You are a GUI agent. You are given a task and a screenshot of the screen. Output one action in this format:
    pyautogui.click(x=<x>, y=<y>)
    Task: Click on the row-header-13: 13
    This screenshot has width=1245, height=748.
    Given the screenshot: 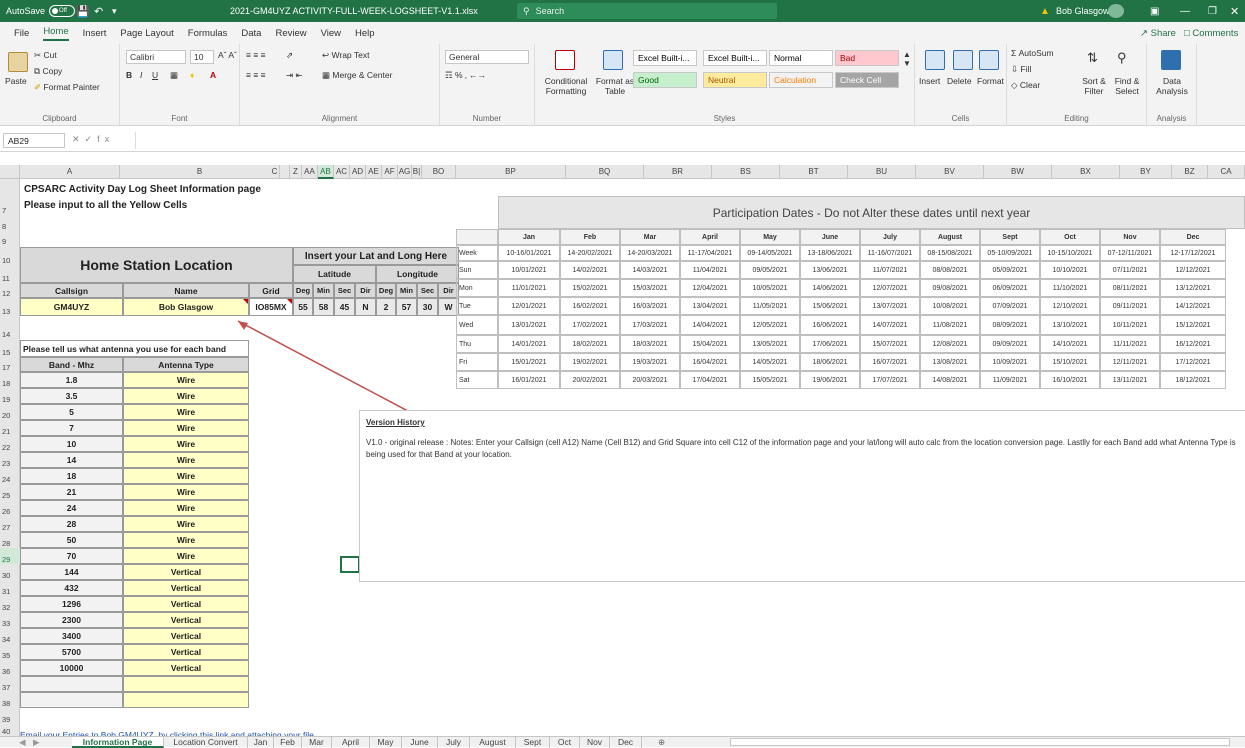 What is the action you would take?
    pyautogui.click(x=10, y=307)
    